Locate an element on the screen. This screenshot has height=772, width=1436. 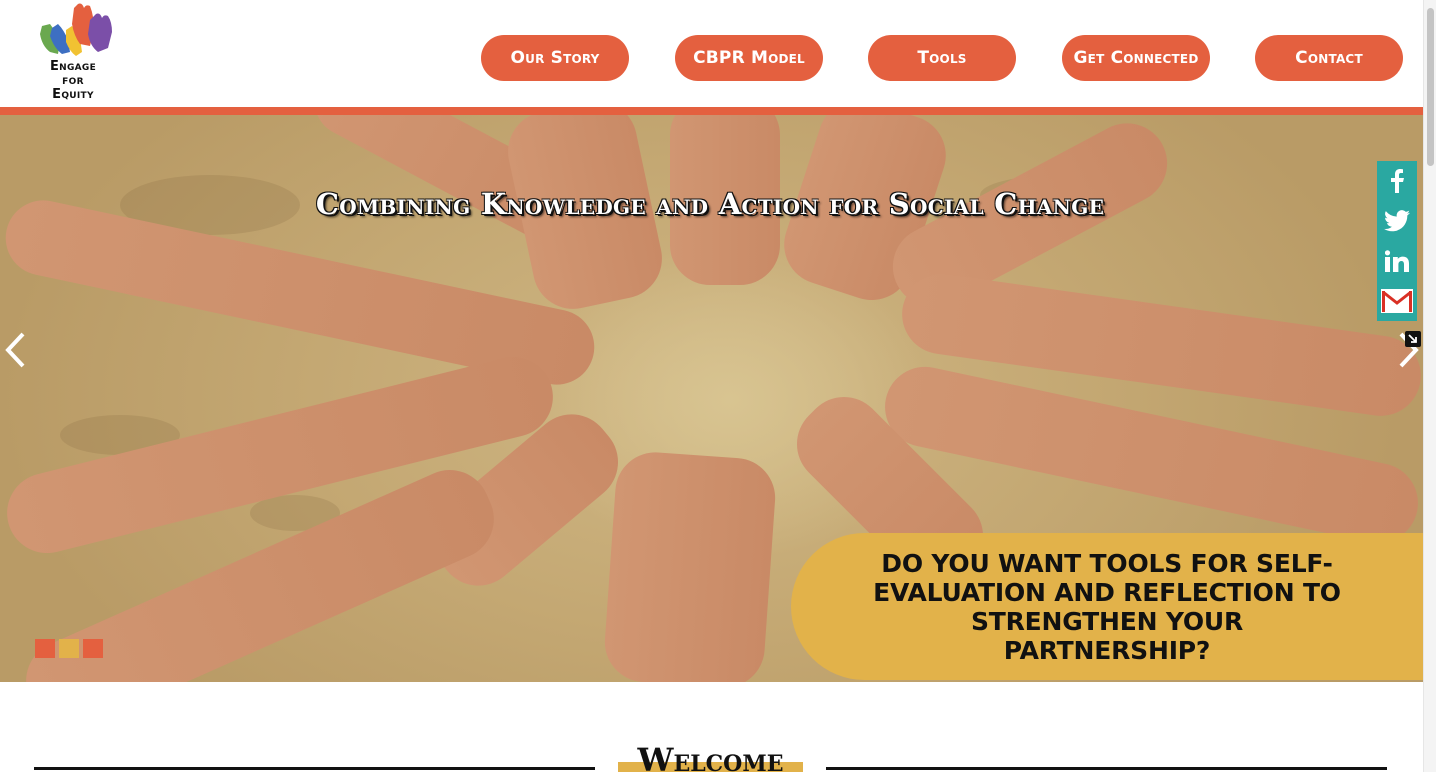
welcome-rule-left is located at coordinates (314, 768).